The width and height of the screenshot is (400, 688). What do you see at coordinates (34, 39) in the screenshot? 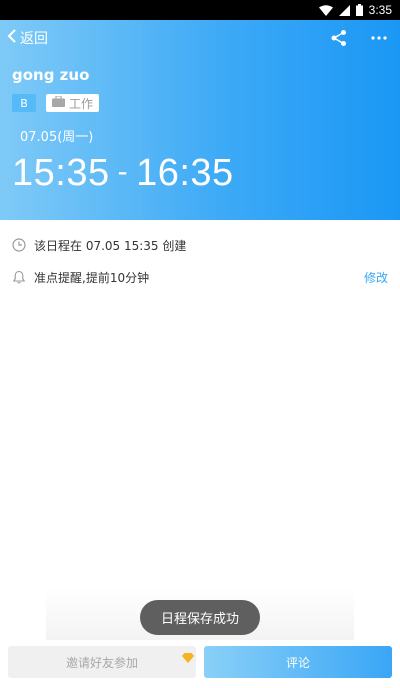
I see `back-label: 返回` at bounding box center [34, 39].